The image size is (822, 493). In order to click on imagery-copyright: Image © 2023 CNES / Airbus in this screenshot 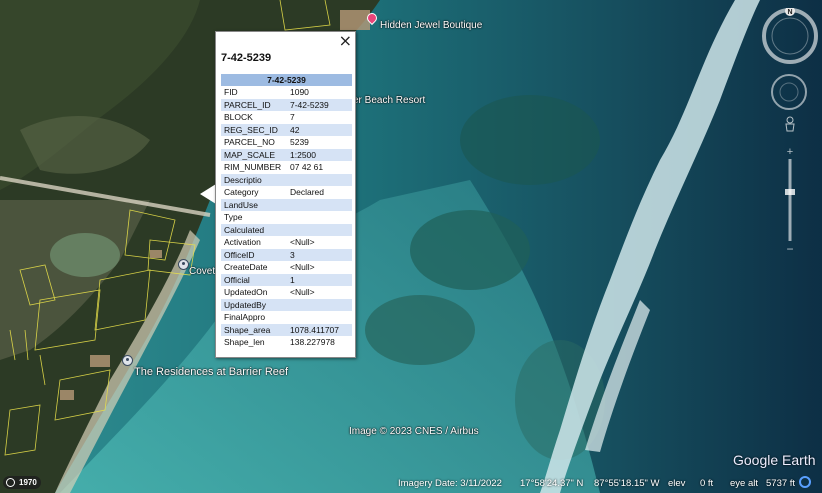, I will do `click(414, 431)`.